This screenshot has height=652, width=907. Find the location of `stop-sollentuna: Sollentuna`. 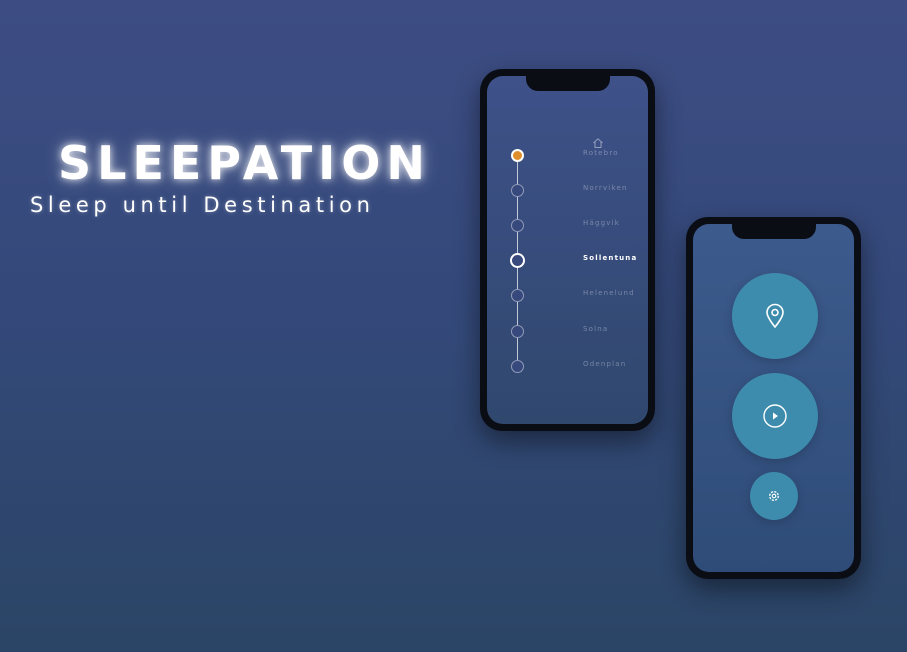

stop-sollentuna: Sollentuna is located at coordinates (567, 261).